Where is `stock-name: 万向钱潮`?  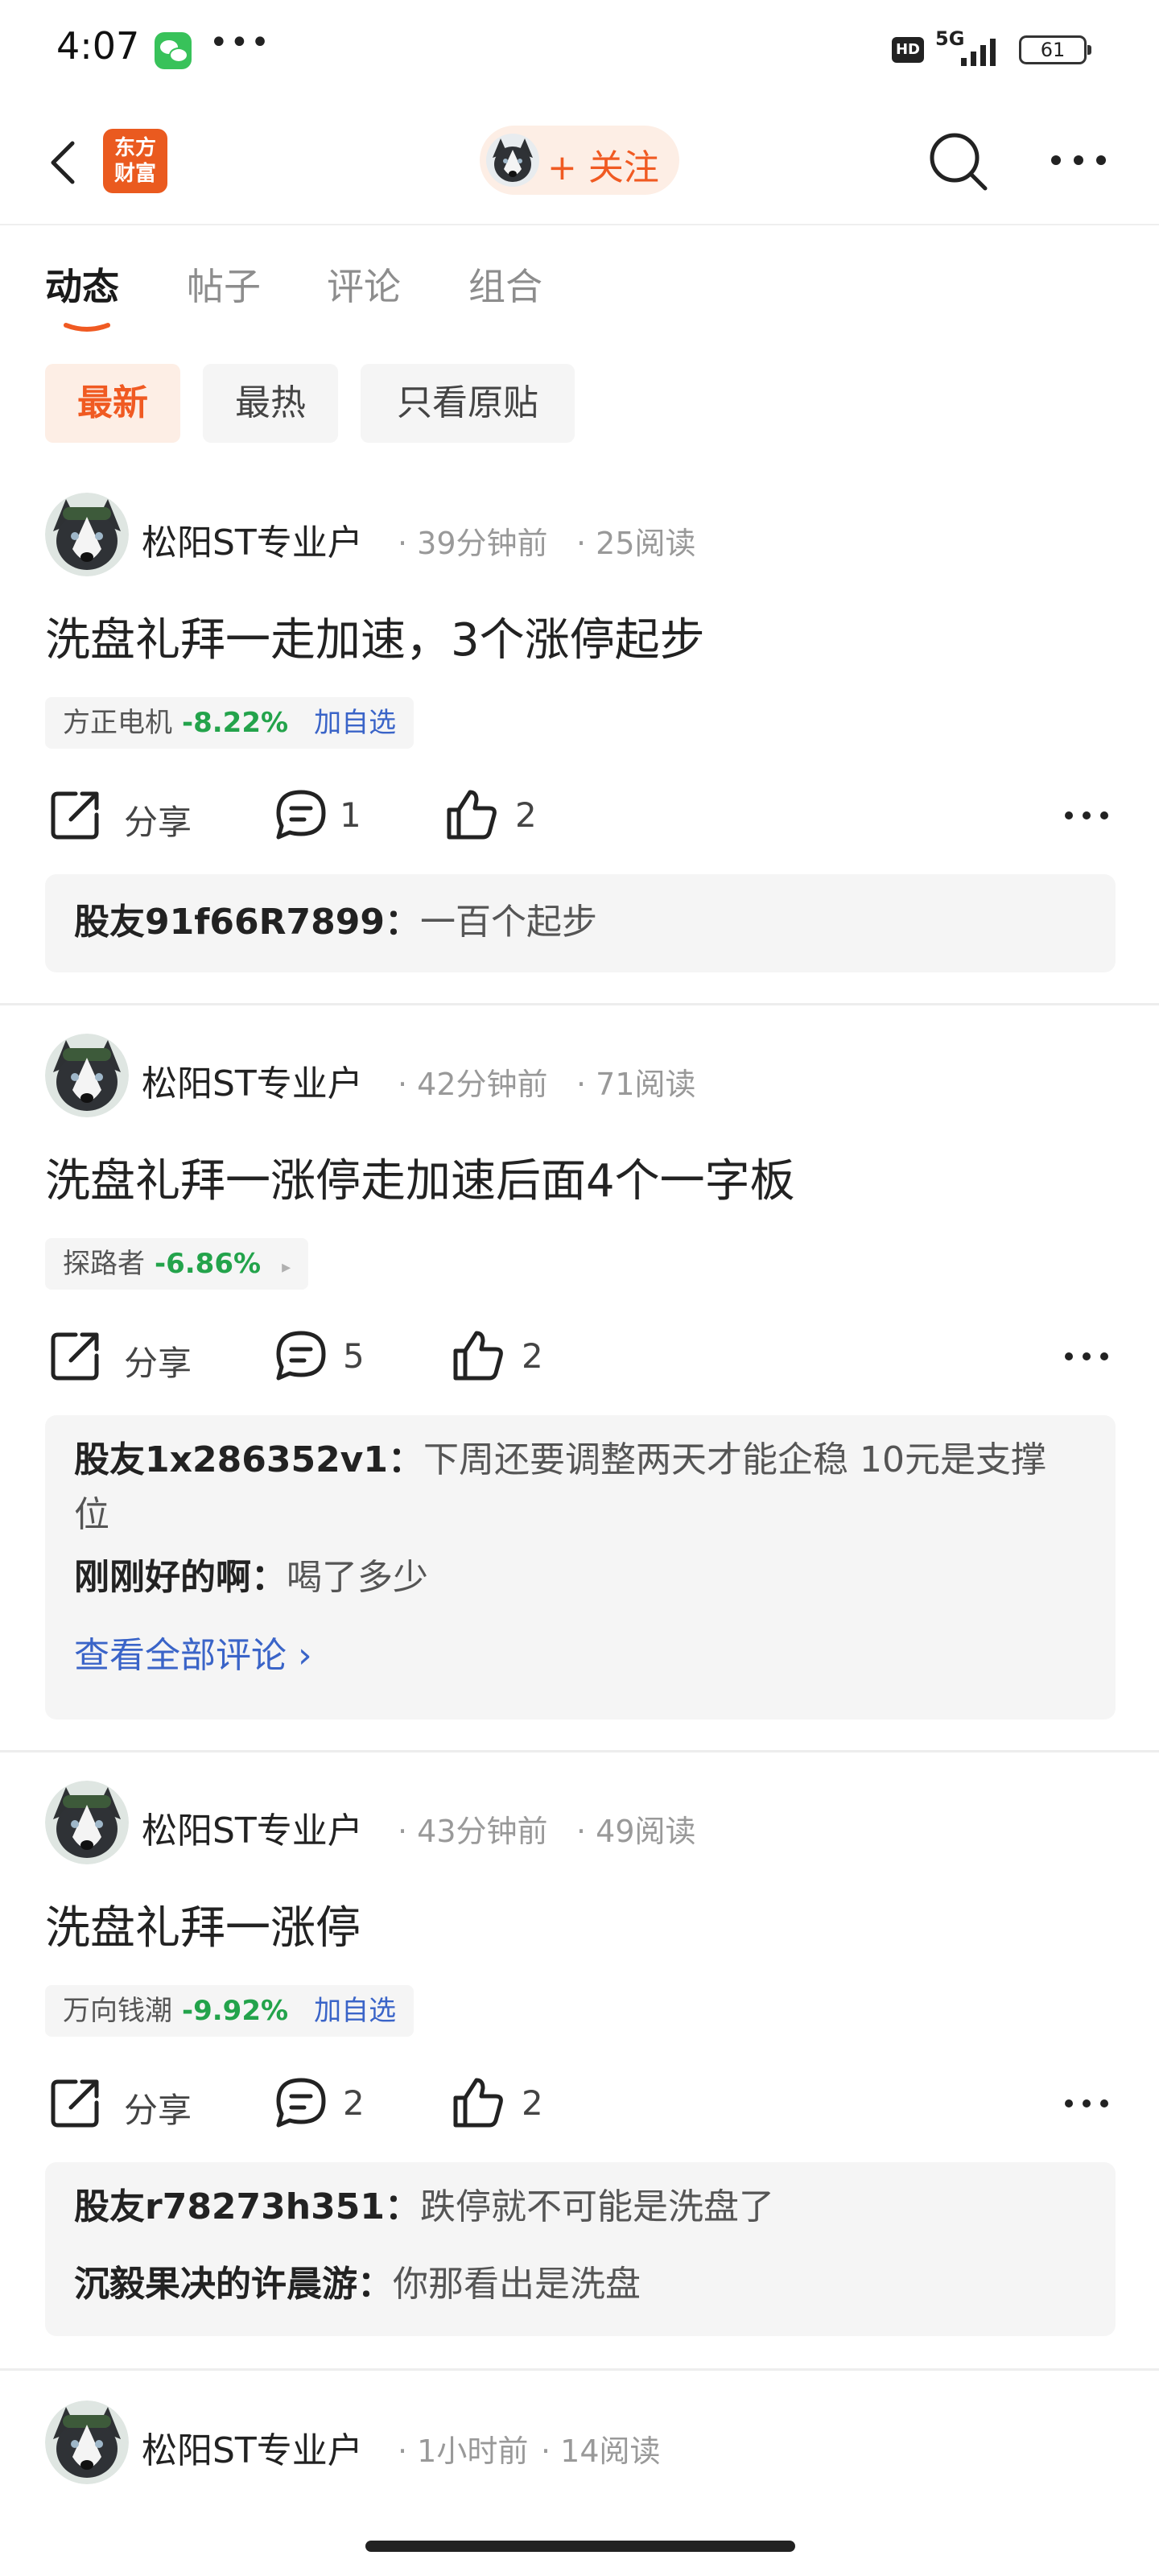
stock-name: 万向钱潮 is located at coordinates (117, 2011).